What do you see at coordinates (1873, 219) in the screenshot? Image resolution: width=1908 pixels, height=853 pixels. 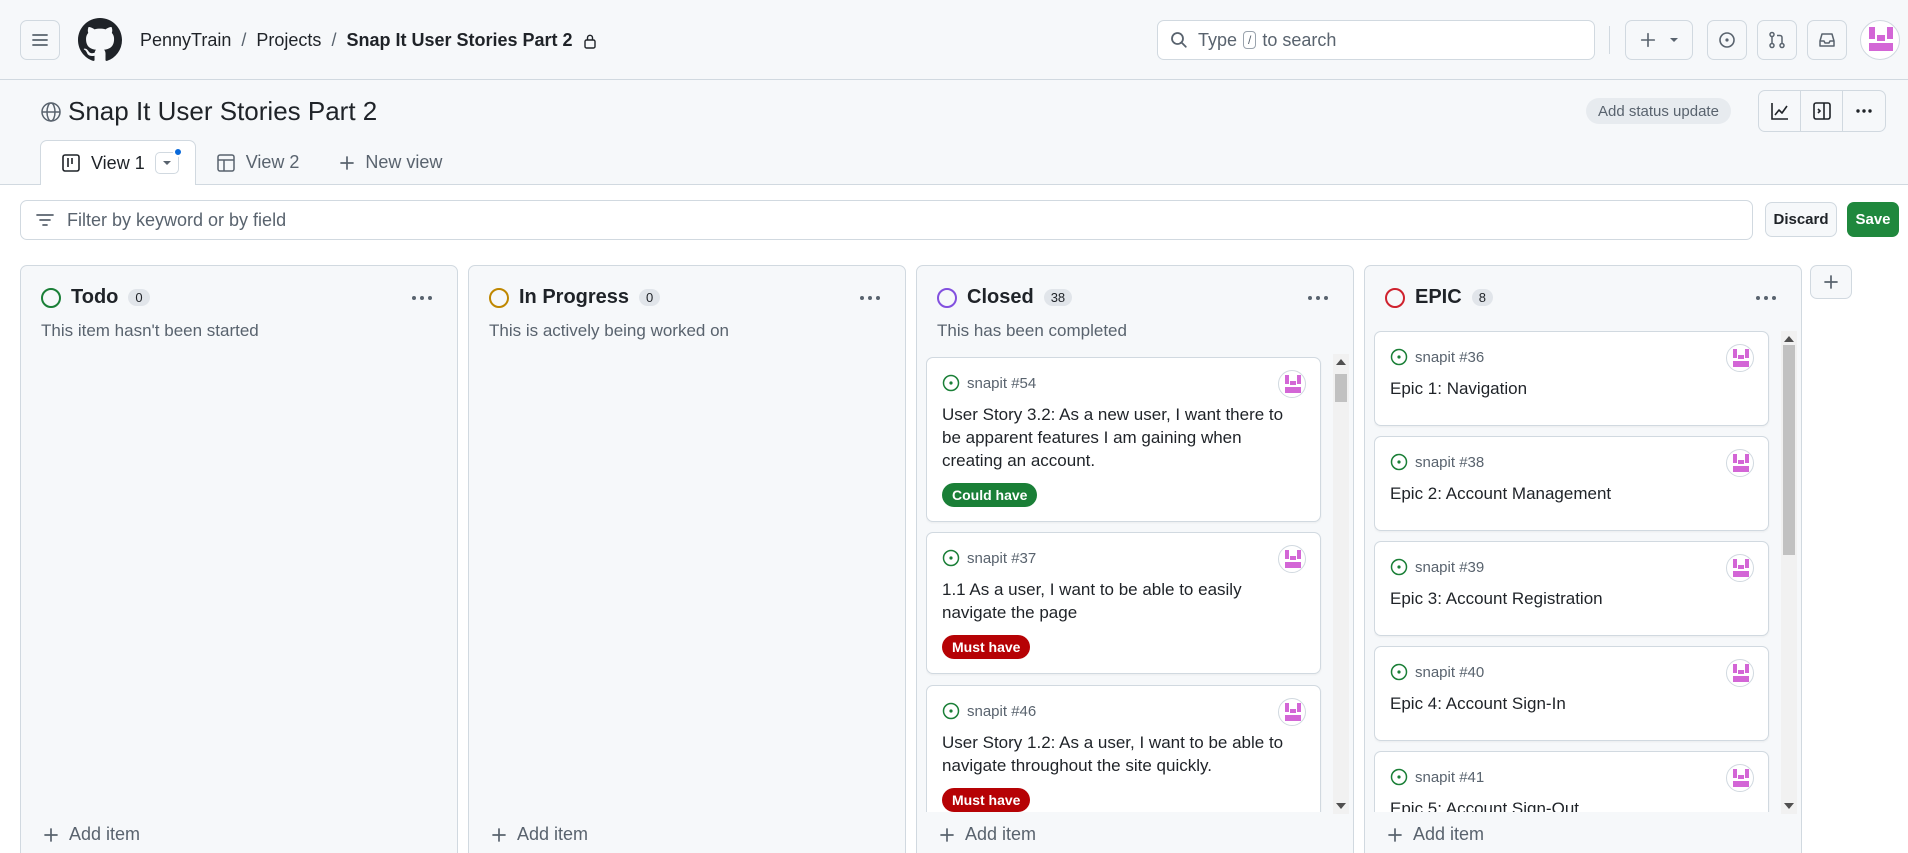 I see `save-button: Save` at bounding box center [1873, 219].